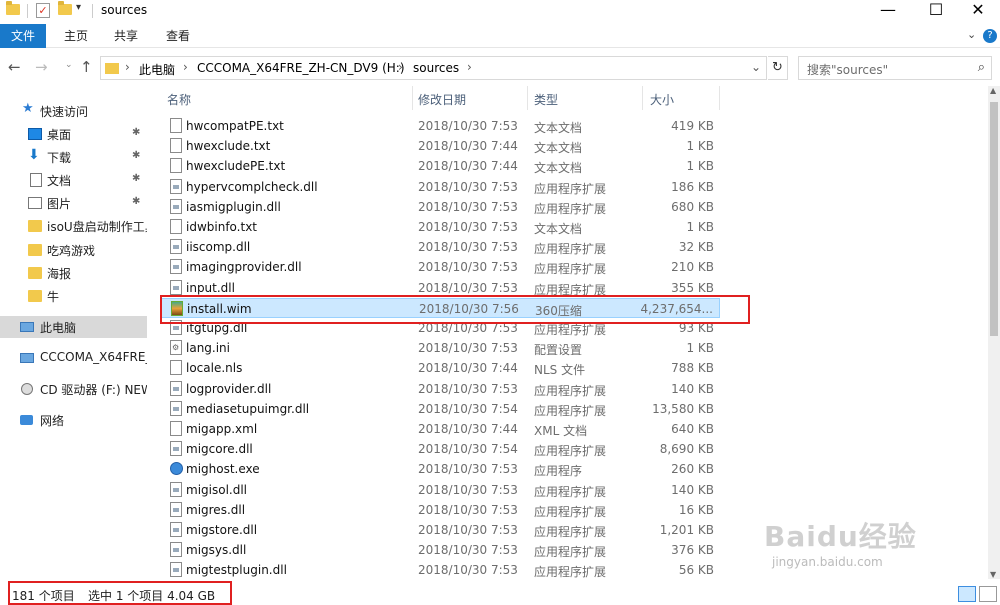 Image resolution: width=1000 pixels, height=605 pixels. What do you see at coordinates (73, 134) in the screenshot?
I see `sidebar-item-desktop: 桌面 ✱` at bounding box center [73, 134].